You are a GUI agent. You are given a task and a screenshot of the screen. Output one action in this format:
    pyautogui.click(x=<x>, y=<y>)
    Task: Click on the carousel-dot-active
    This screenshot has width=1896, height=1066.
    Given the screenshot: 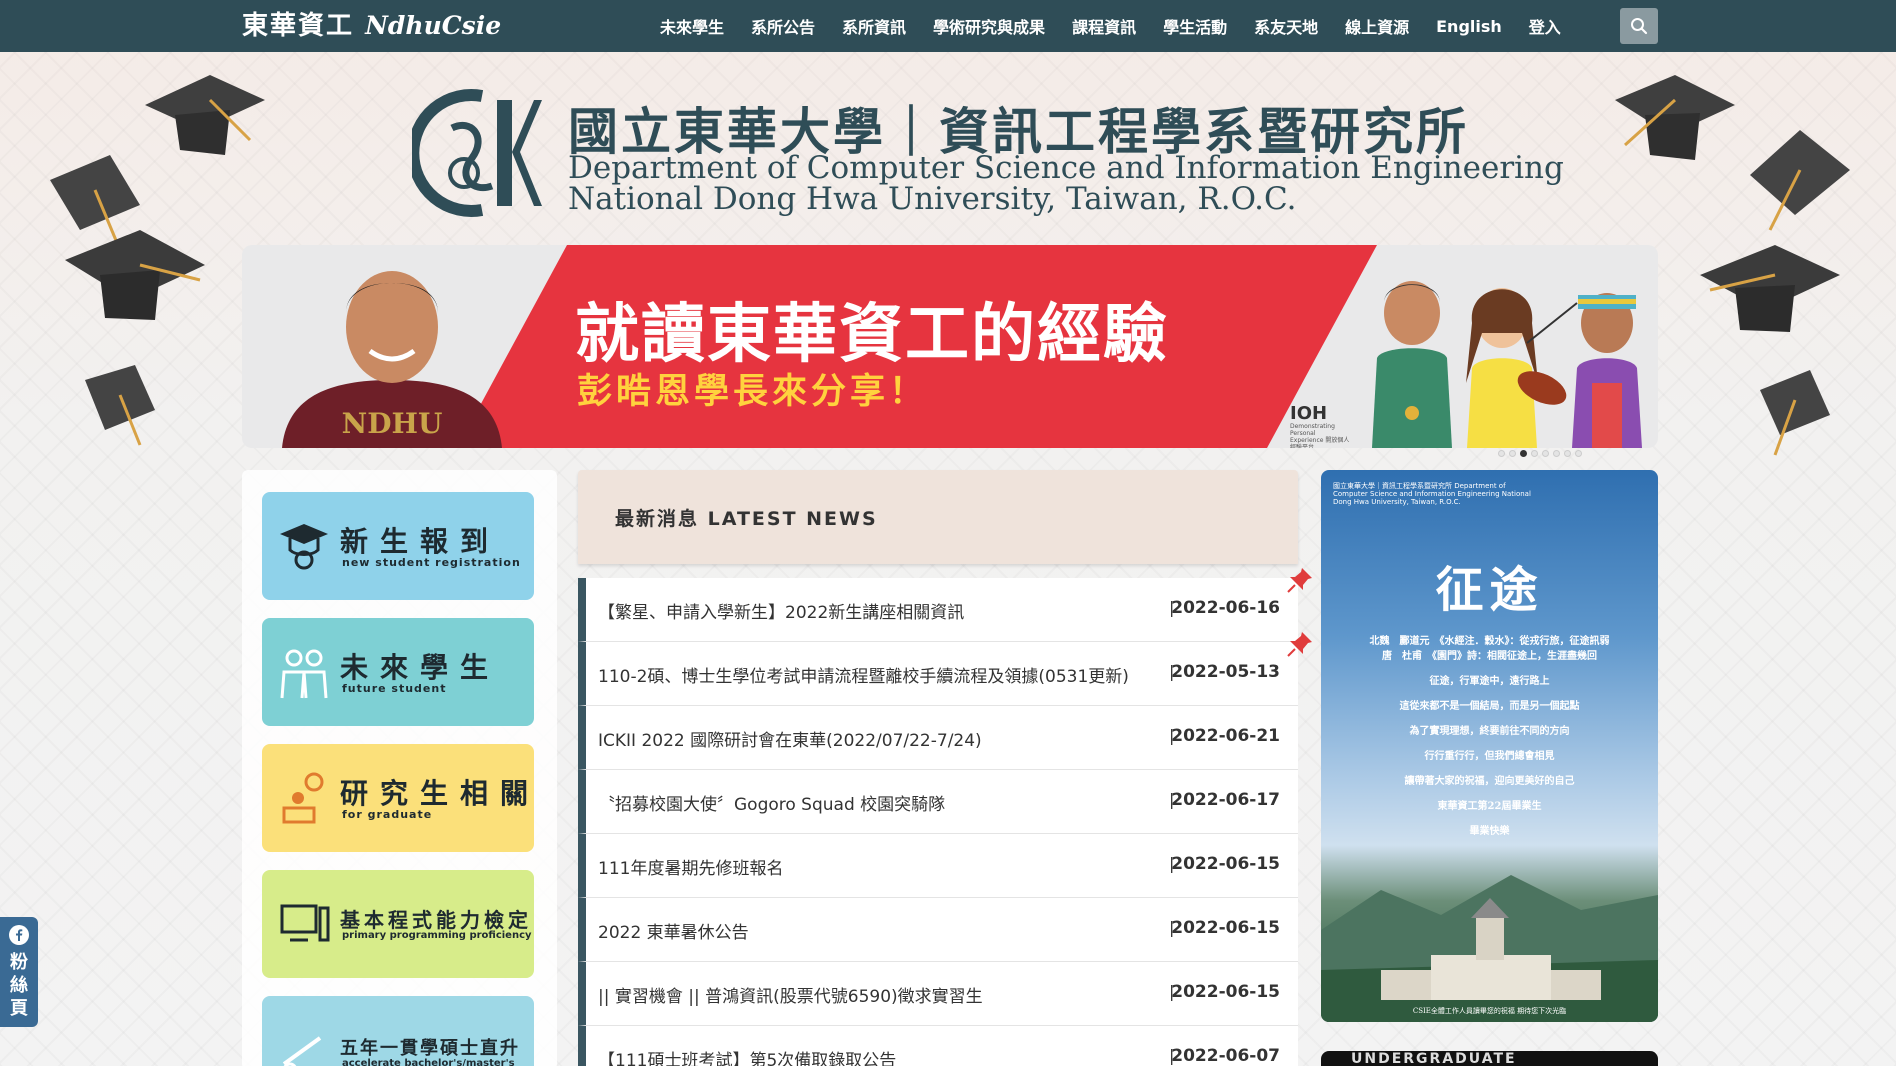 What is the action you would take?
    pyautogui.click(x=1523, y=453)
    